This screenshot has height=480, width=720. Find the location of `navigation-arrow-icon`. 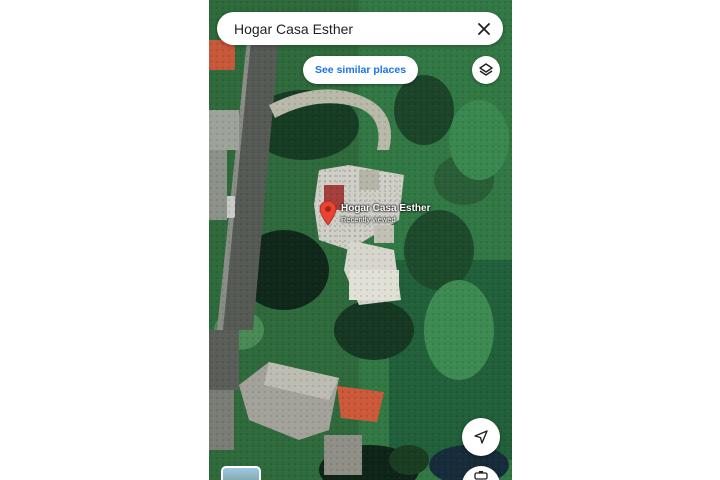

navigation-arrow-icon is located at coordinates (481, 437).